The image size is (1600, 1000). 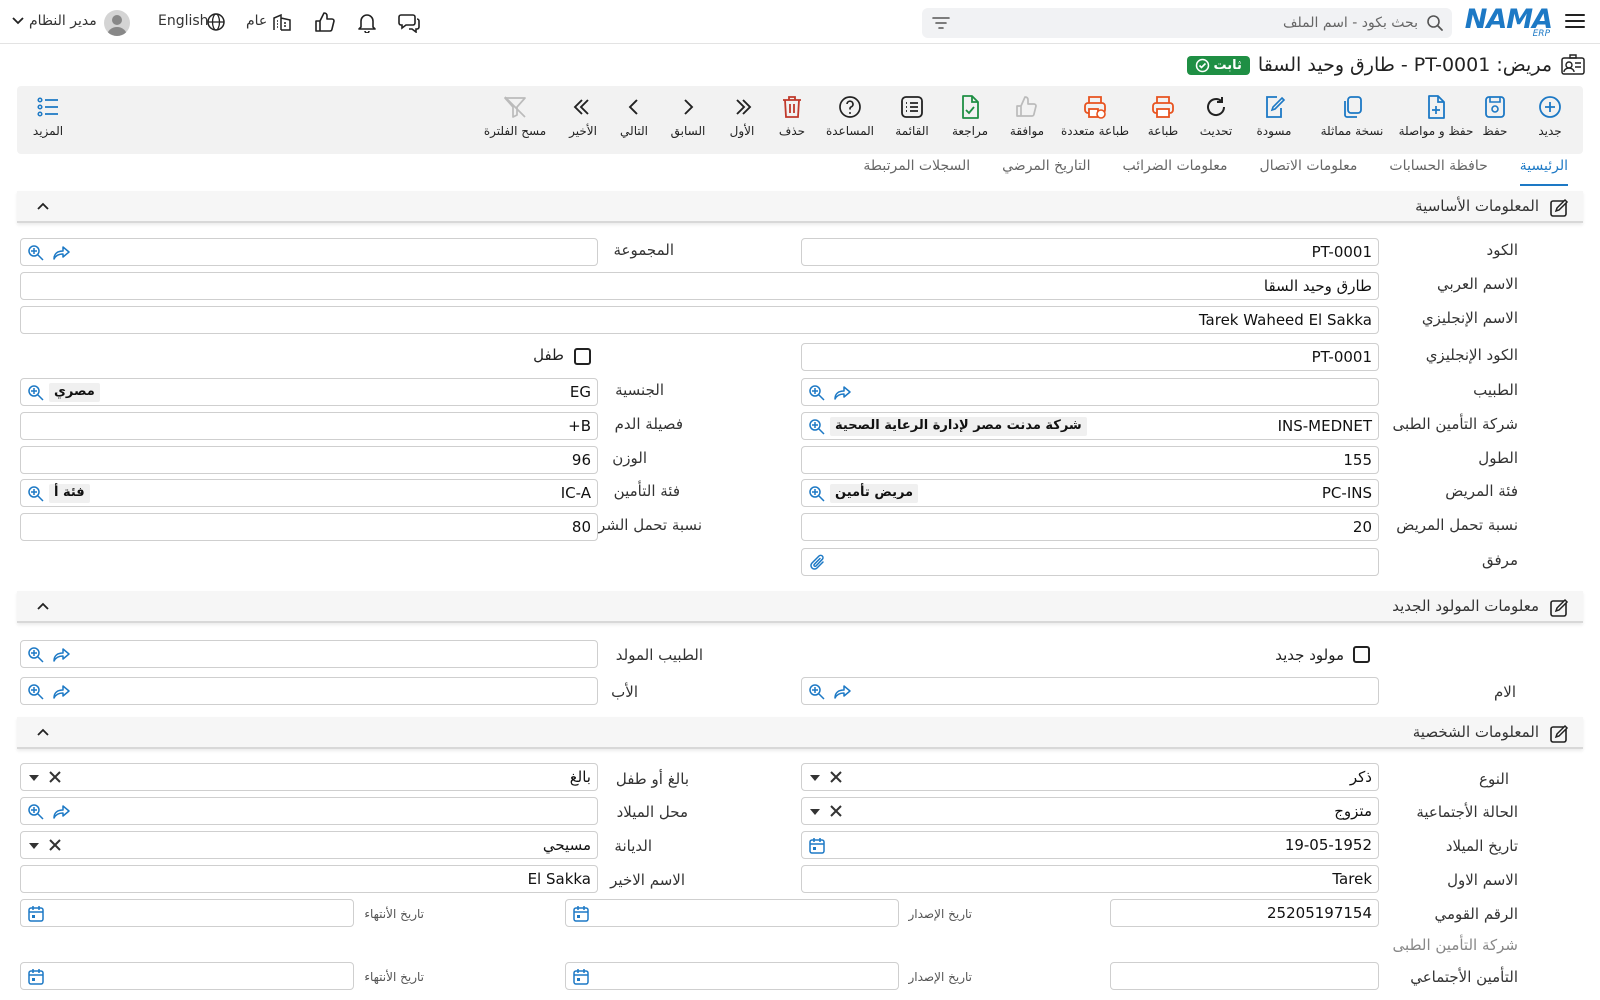 What do you see at coordinates (309, 811) in the screenshot?
I see `birthplace-field` at bounding box center [309, 811].